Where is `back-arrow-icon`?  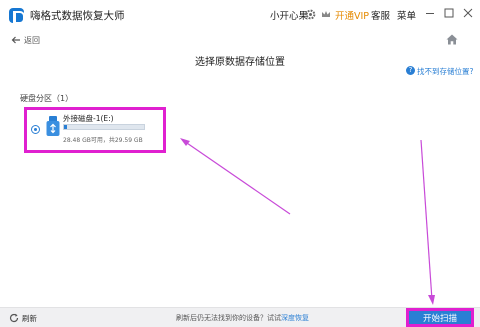 back-arrow-icon is located at coordinates (16, 40).